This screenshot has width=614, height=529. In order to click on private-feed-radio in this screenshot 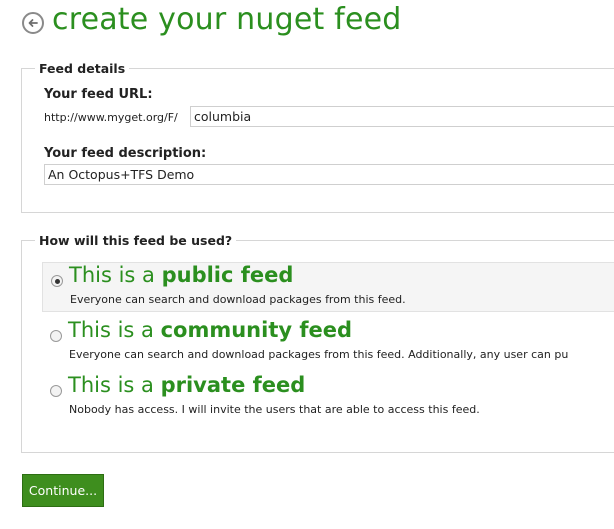, I will do `click(56, 391)`.